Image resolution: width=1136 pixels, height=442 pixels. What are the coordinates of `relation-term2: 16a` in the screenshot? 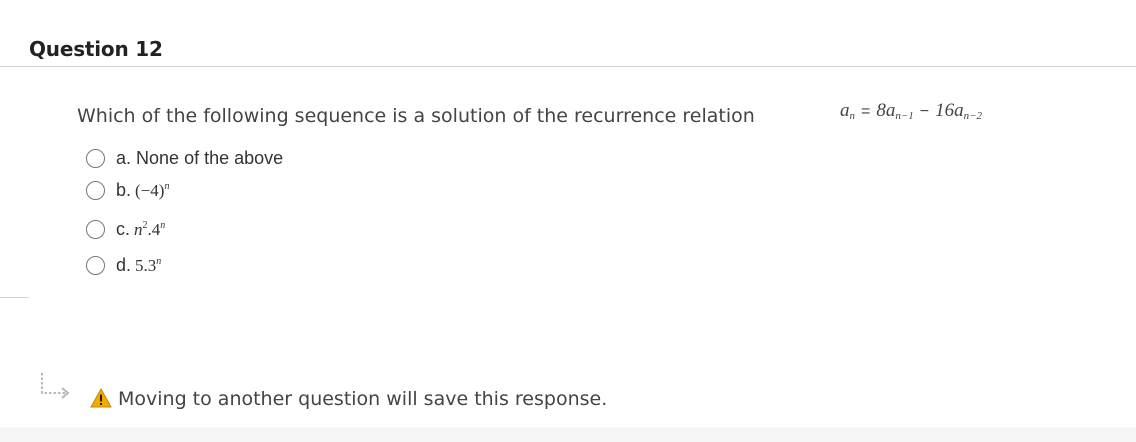 It's located at (949, 110).